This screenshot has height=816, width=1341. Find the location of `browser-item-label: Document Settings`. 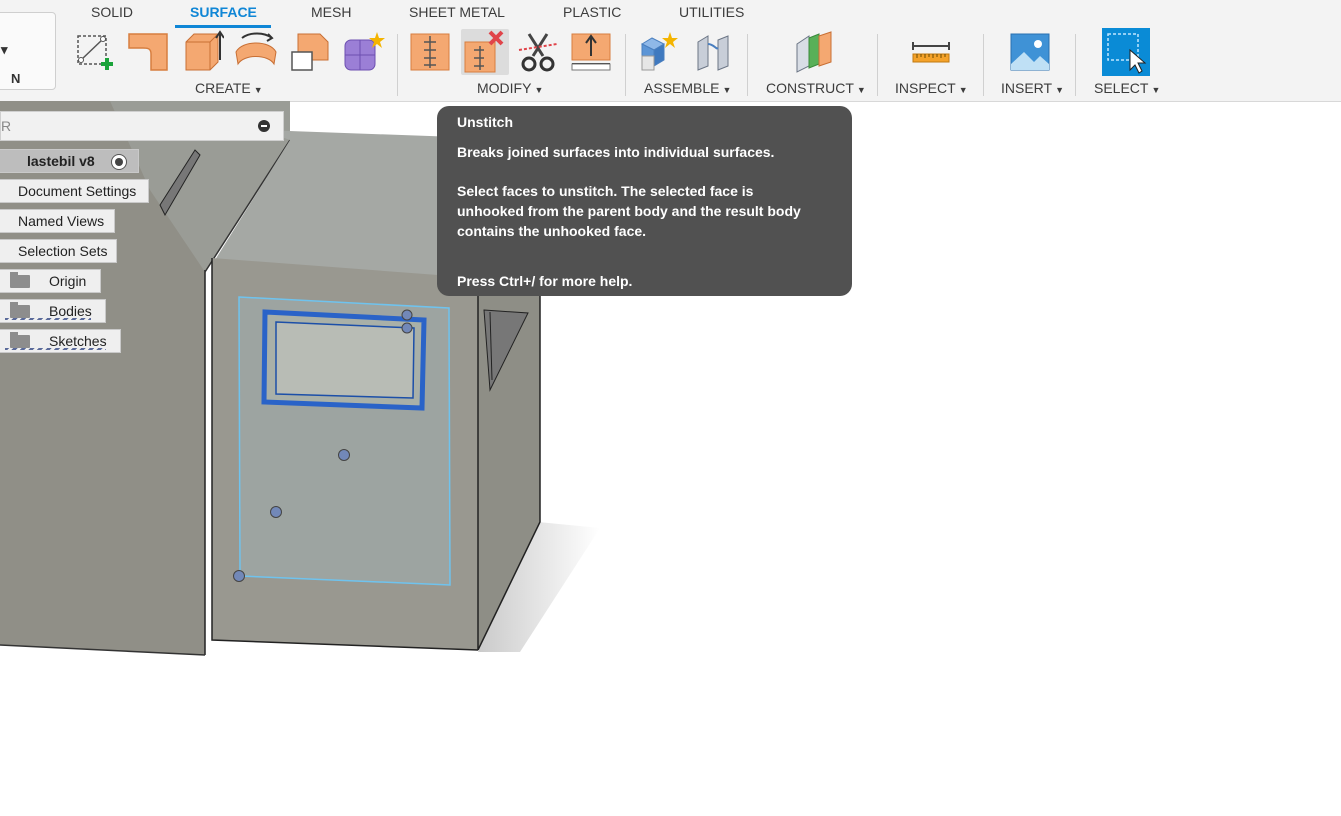

browser-item-label: Document Settings is located at coordinates (77, 191).